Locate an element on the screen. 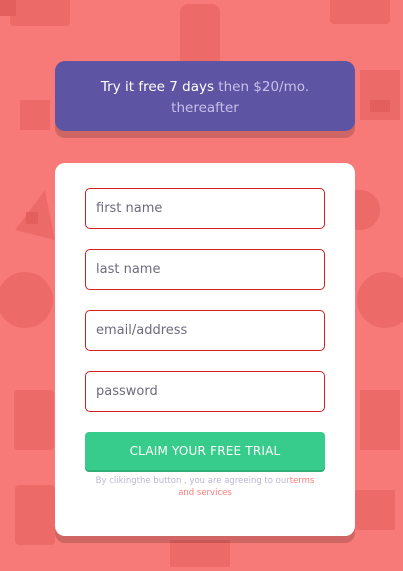  promo-highlight: Try it free 7 days is located at coordinates (157, 87).